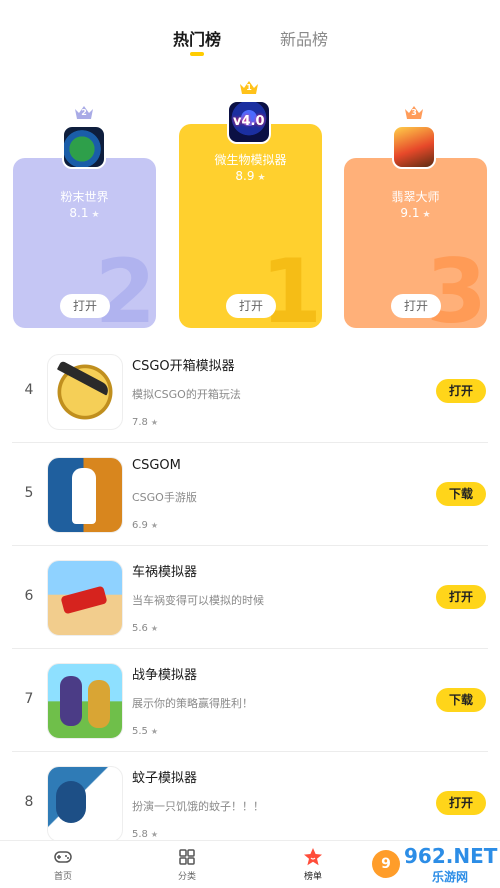 Image resolution: width=500 pixels, height=888 pixels. Describe the element at coordinates (85, 392) in the screenshot. I see `csgo-case-icon` at that location.